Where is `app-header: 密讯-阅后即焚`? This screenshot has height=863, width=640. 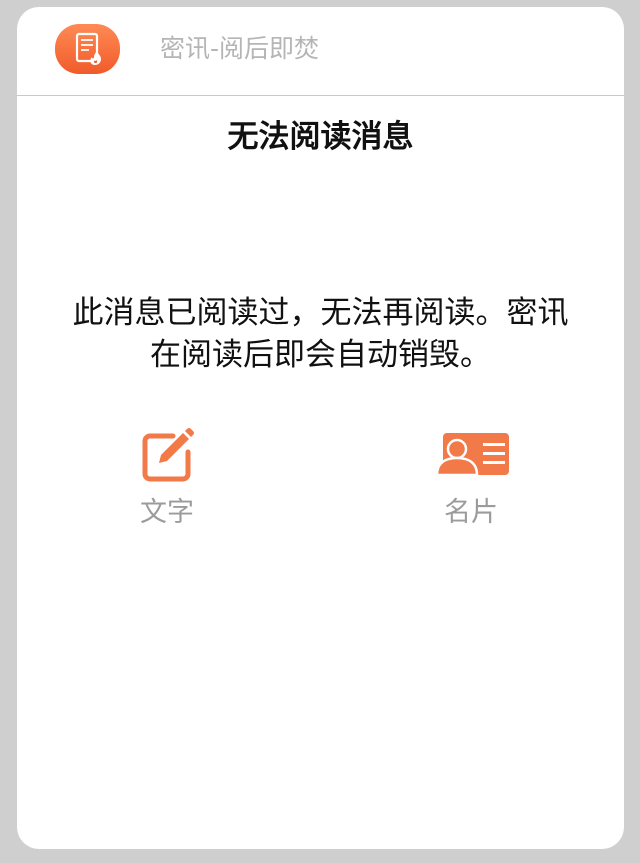 app-header: 密讯-阅后即焚 is located at coordinates (320, 51).